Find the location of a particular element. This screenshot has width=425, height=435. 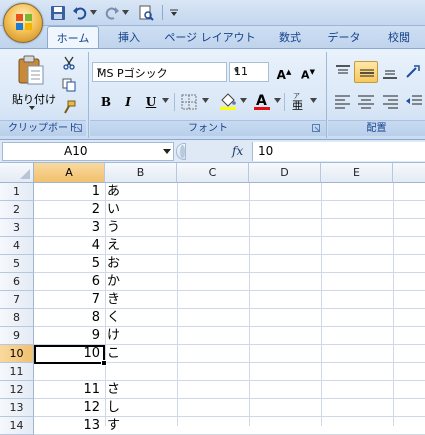

cell-b1: あ is located at coordinates (140, 192).